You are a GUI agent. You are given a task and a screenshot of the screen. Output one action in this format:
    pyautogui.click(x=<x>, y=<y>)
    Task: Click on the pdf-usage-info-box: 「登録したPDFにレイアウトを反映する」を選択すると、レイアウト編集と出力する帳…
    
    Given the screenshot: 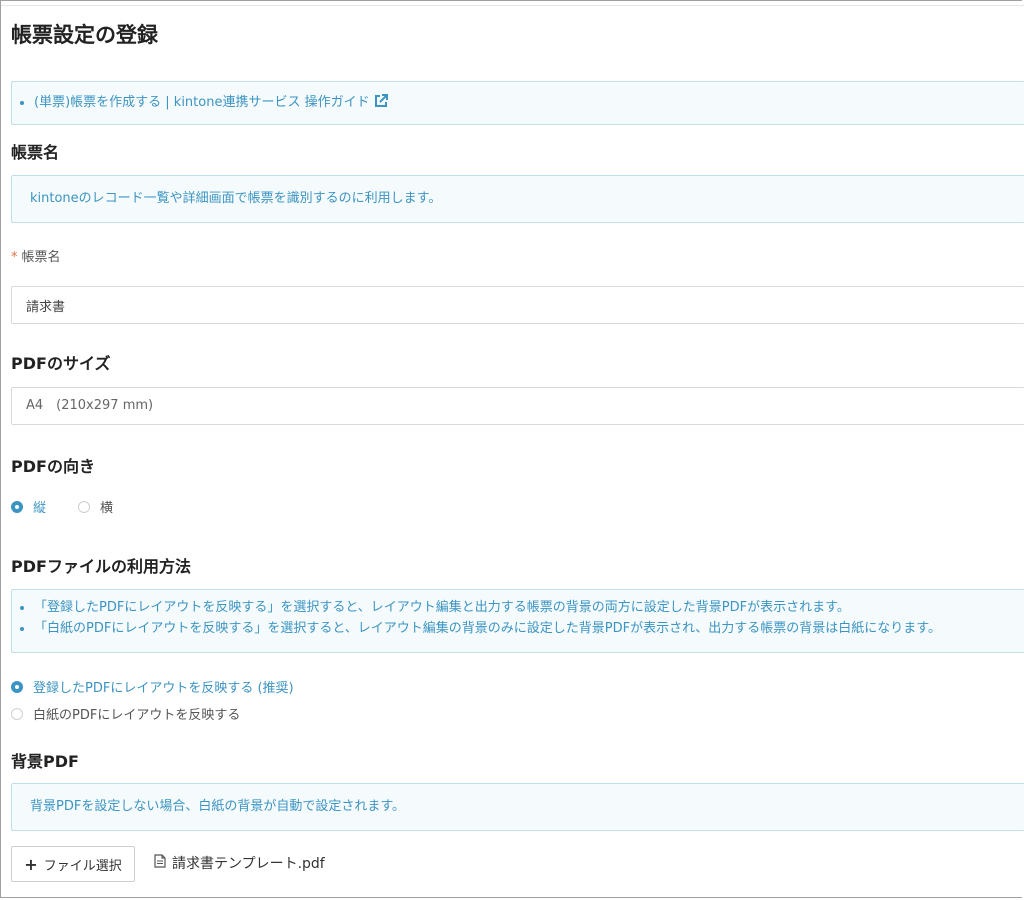 What is the action you would take?
    pyautogui.click(x=517, y=621)
    